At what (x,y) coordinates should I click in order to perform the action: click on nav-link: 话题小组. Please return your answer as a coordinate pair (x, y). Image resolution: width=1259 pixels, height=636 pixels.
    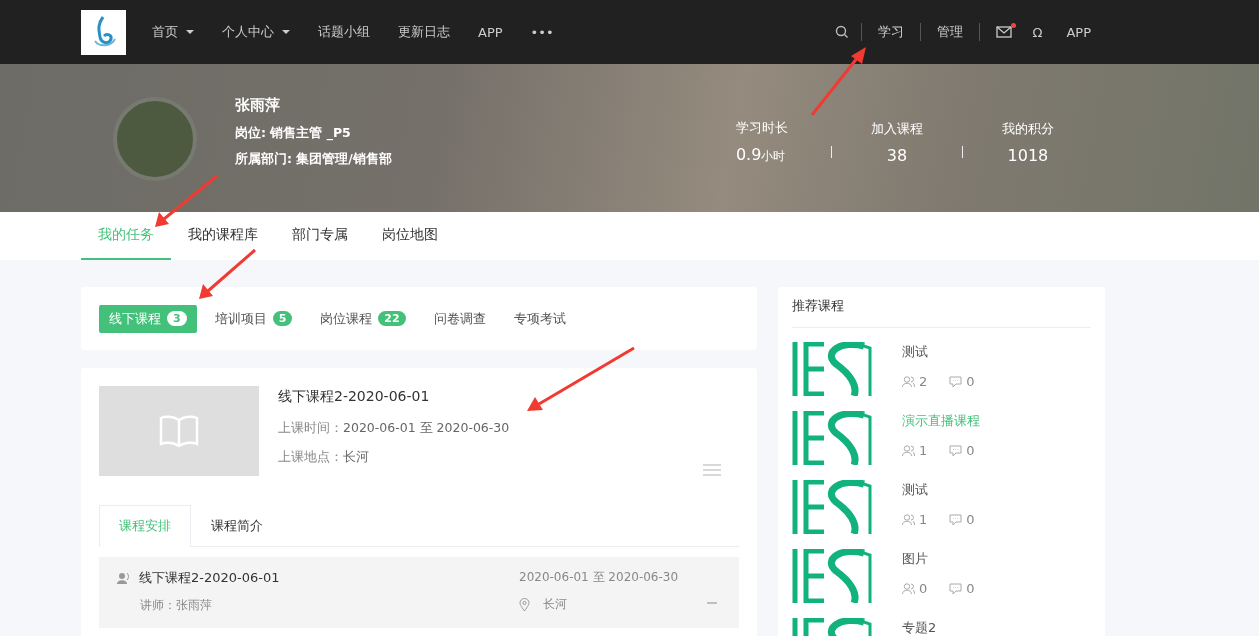
    Looking at the image, I should click on (344, 32).